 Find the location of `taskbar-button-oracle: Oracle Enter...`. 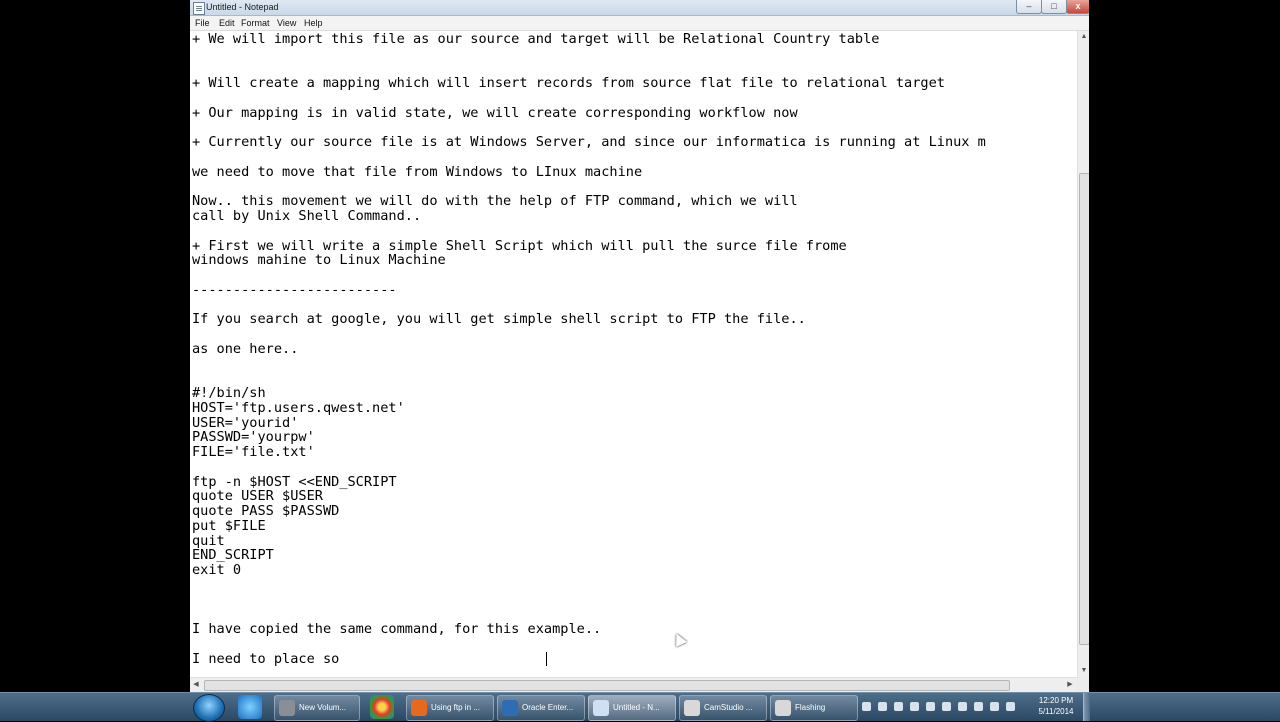

taskbar-button-oracle: Oracle Enter... is located at coordinates (541, 708).